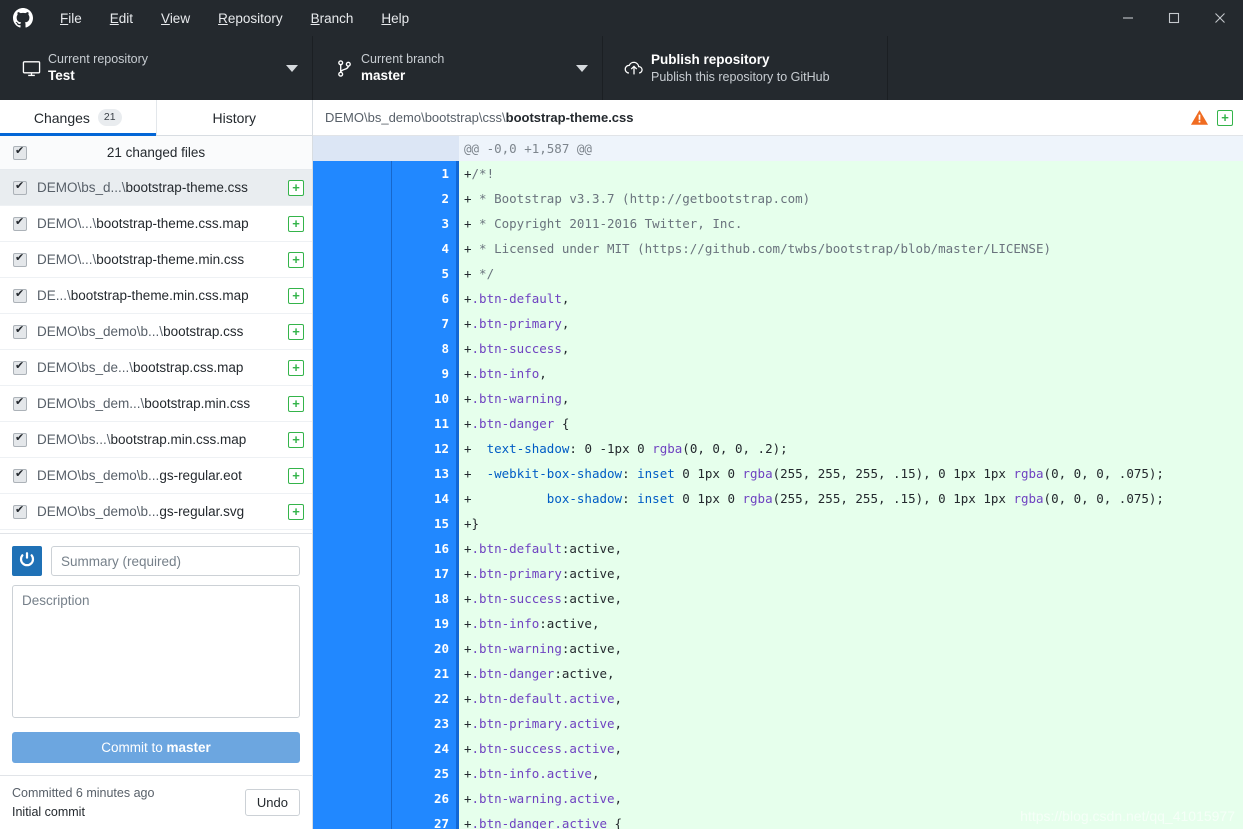 The height and width of the screenshot is (829, 1243). What do you see at coordinates (156, 747) in the screenshot?
I see `commit-to-branch-button: Commit to master` at bounding box center [156, 747].